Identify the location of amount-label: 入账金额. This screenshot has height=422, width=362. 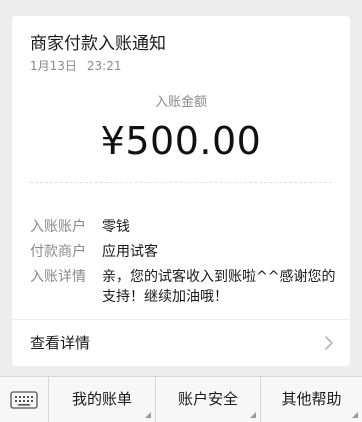
(180, 102).